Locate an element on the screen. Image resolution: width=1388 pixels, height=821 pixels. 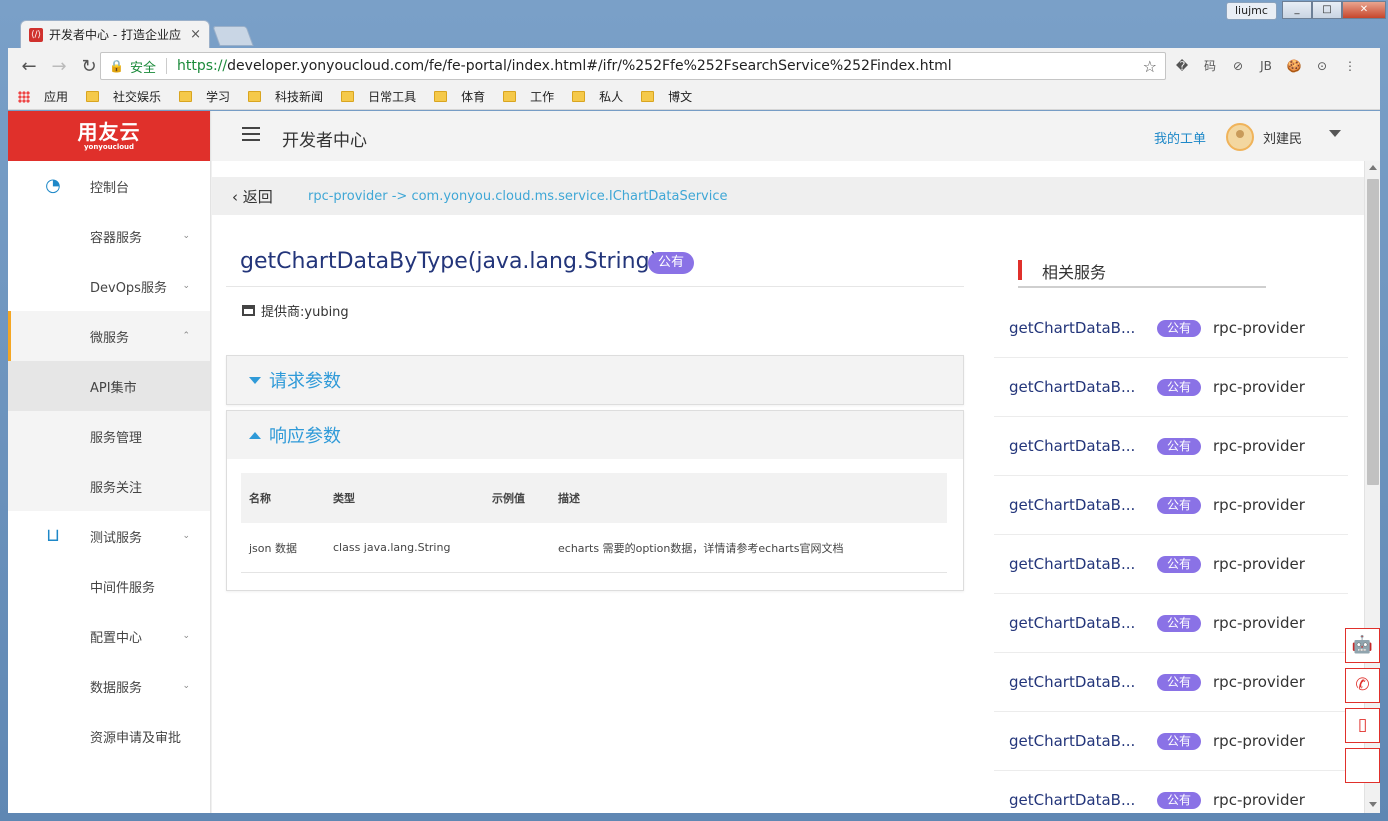
phone-icon: ✆ is located at coordinates (1362, 685).